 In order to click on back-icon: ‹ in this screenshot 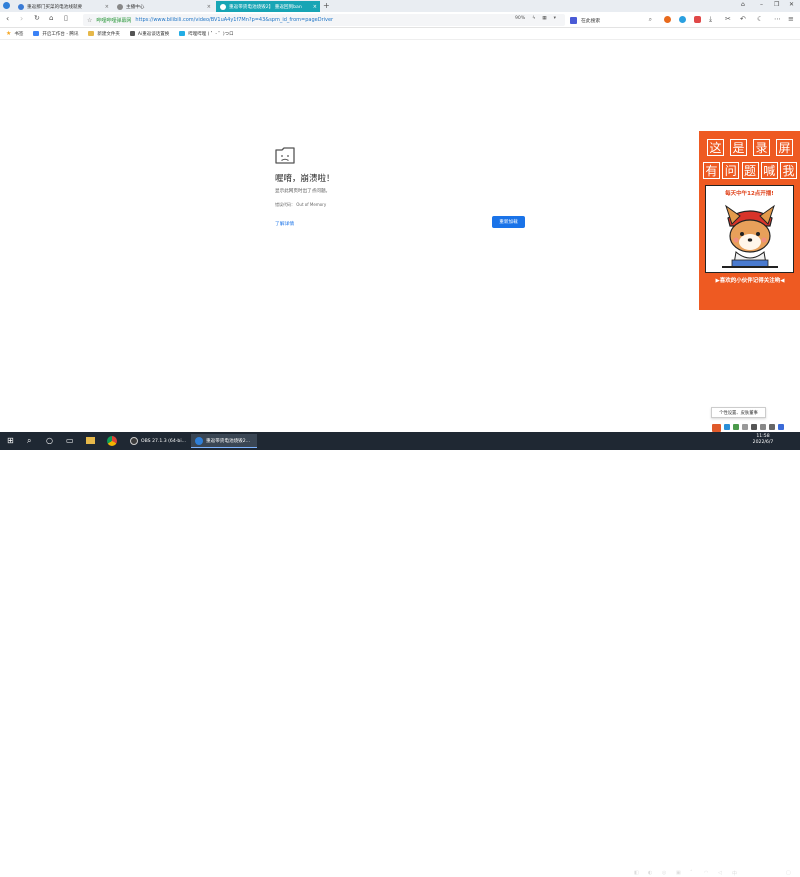, I will do `click(7, 18)`.